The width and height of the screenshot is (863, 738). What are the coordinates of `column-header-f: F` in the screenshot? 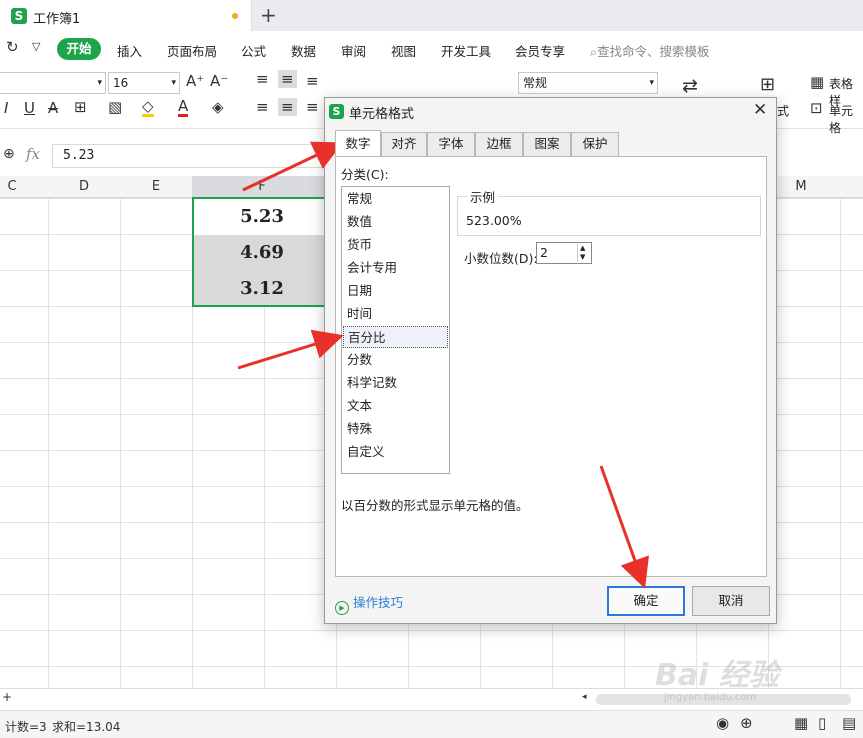 It's located at (262, 186).